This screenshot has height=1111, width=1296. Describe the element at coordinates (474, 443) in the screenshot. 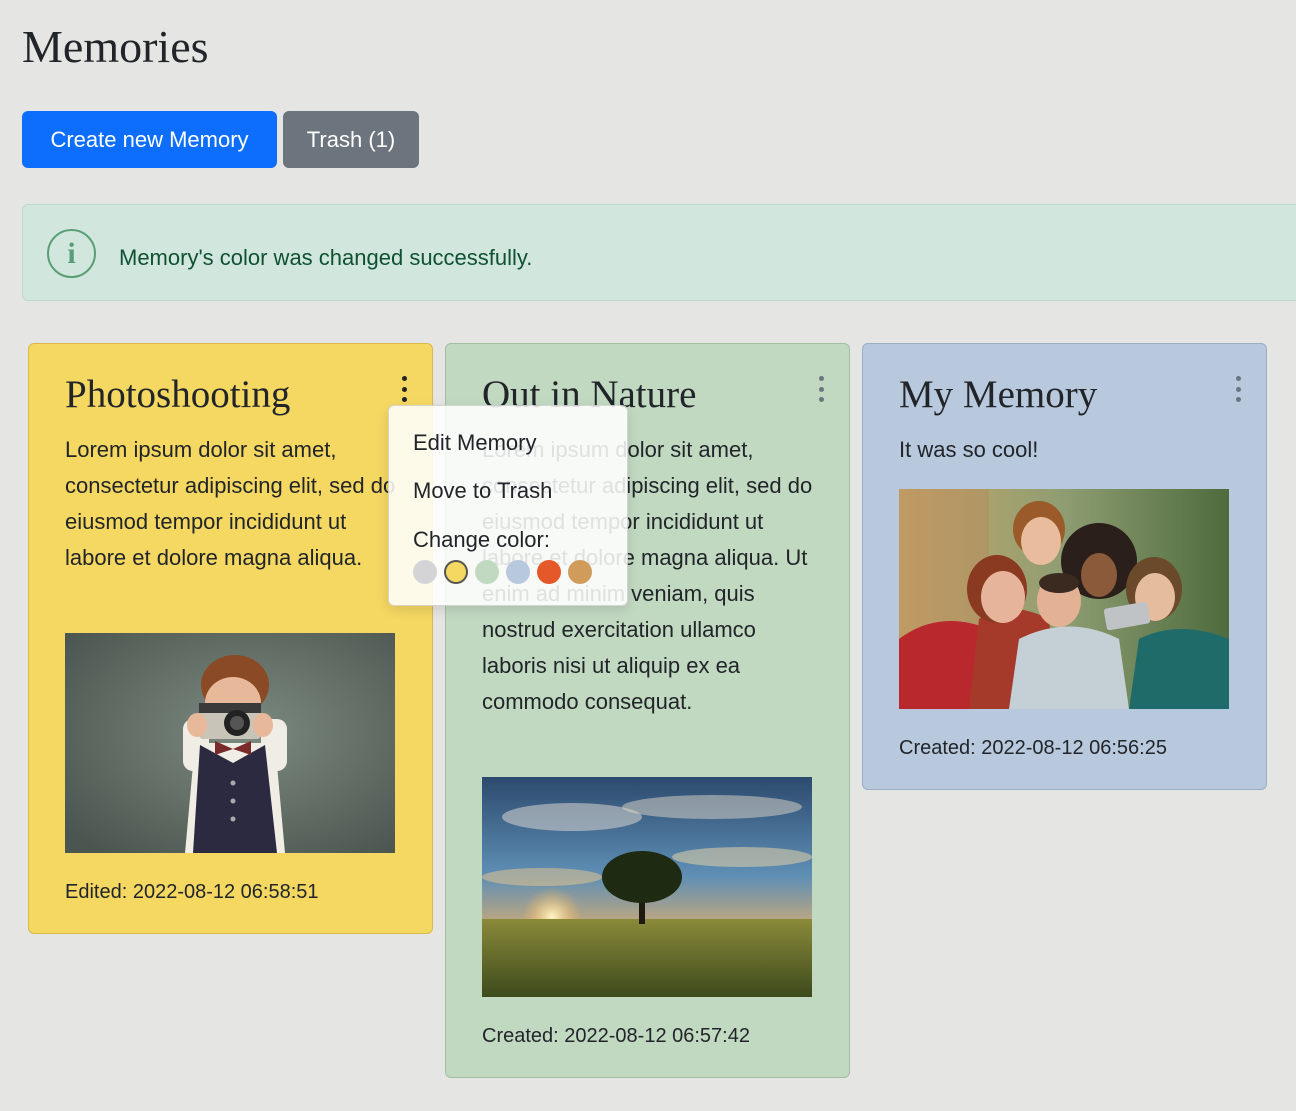

I see `edit-memory-menu-item: Edit Memory` at that location.